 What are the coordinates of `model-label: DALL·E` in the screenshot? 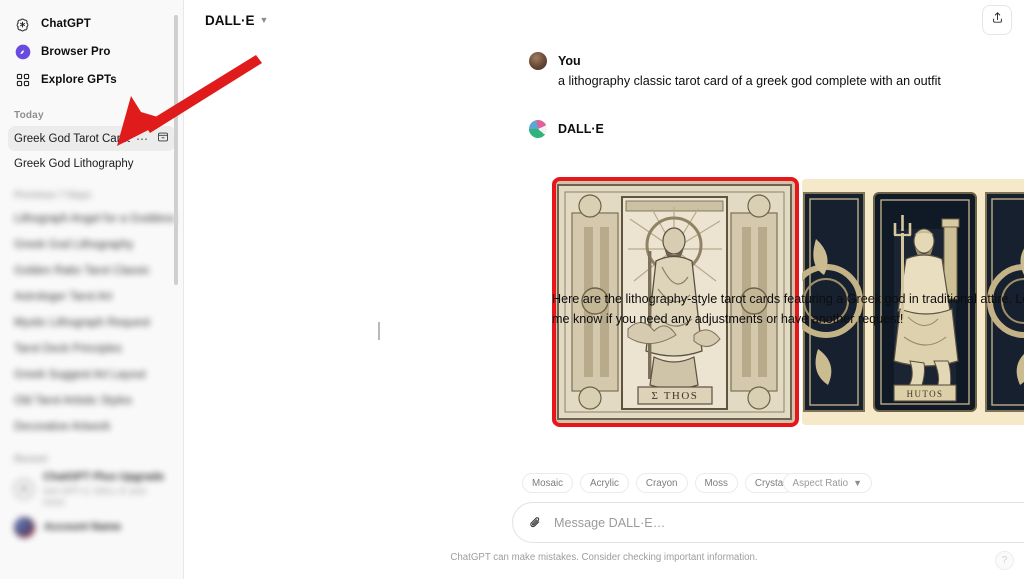 It's located at (230, 20).